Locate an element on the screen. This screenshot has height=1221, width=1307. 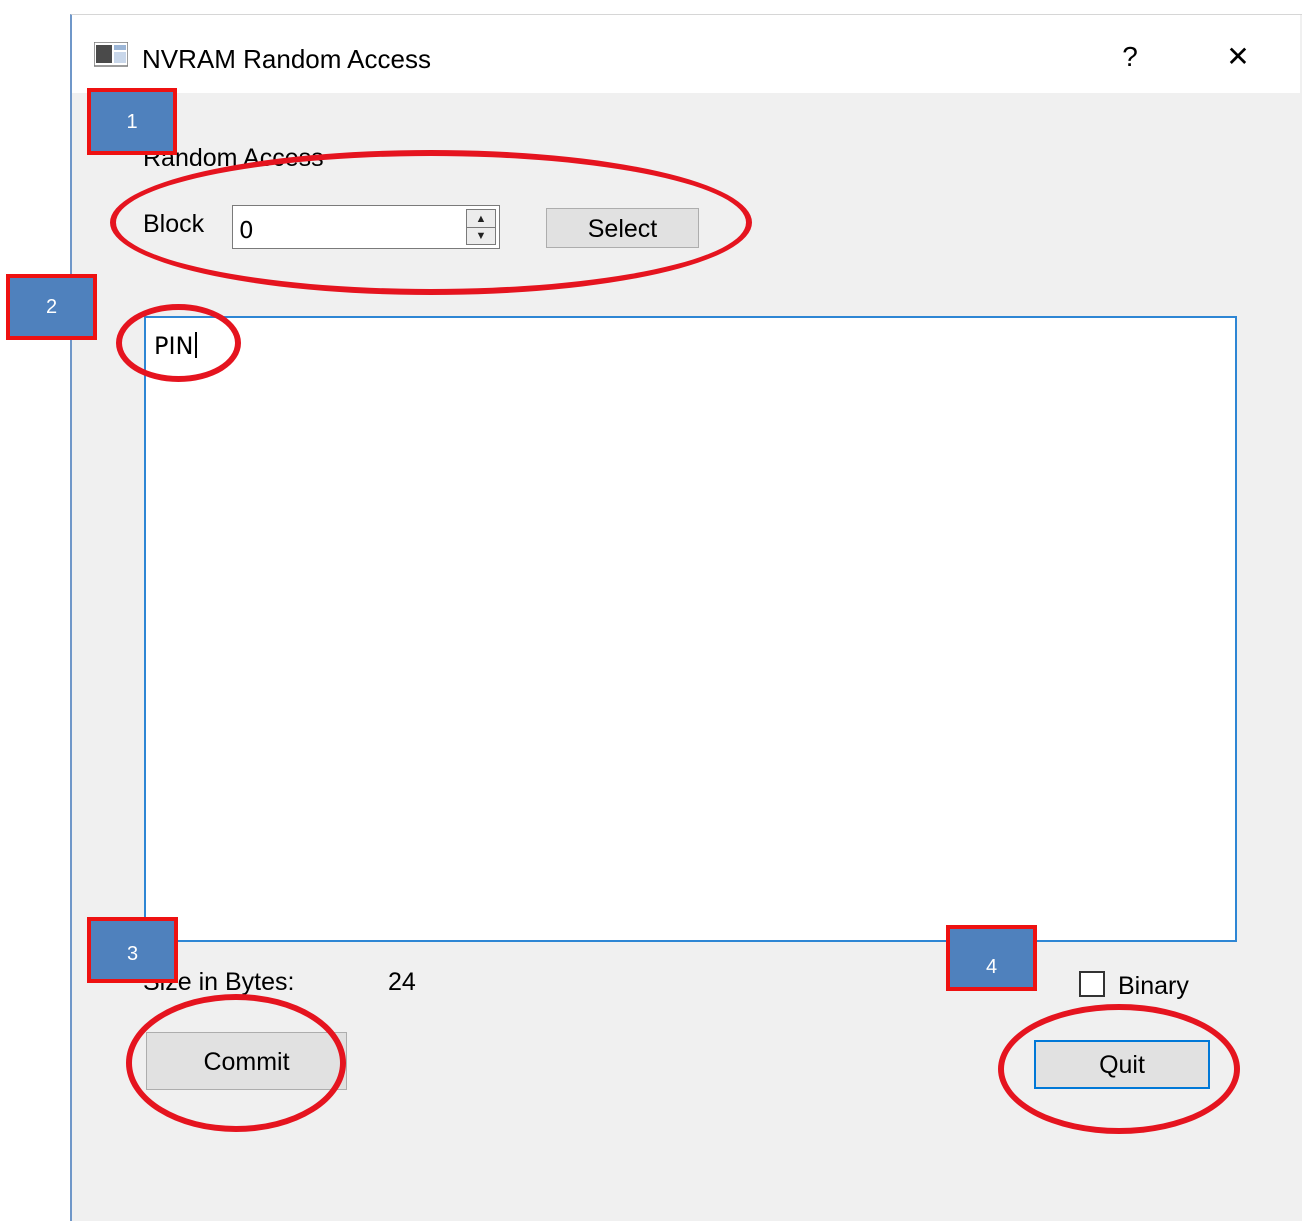
annotation-marker-1: 1 is located at coordinates (132, 121).